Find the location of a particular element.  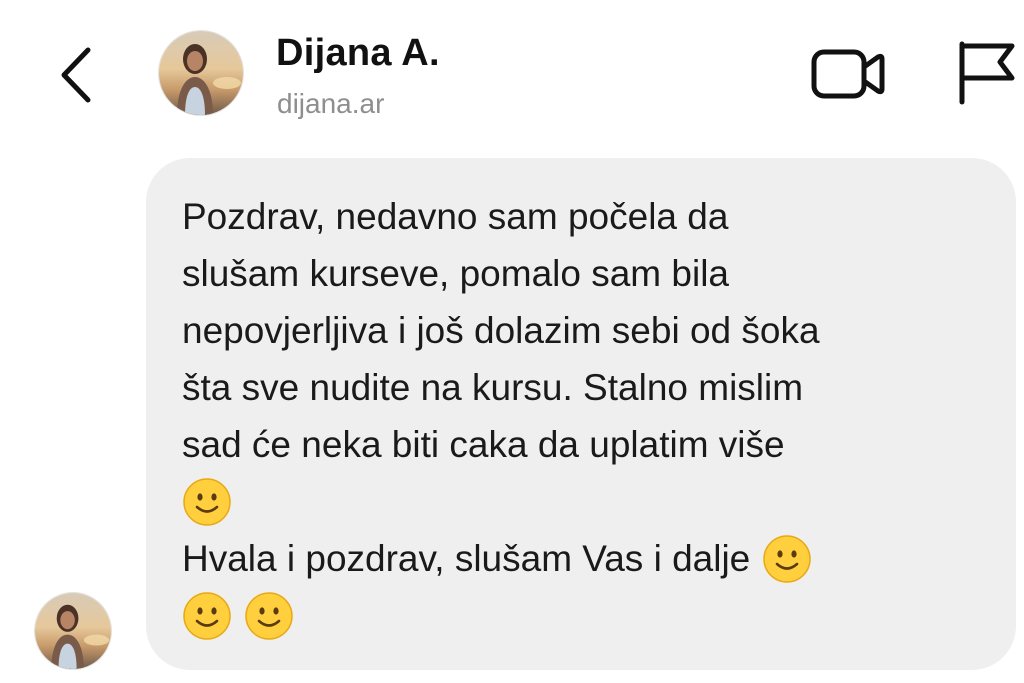

header-avatar is located at coordinates (201, 73).